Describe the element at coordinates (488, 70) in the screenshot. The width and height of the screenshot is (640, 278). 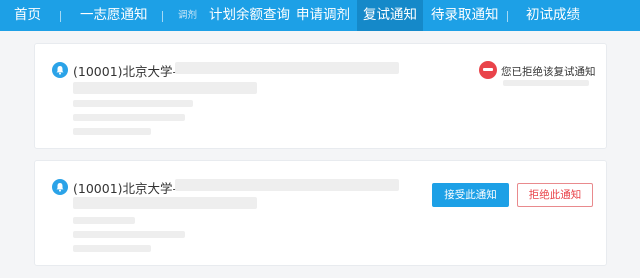
I see `reject-status-icon` at that location.